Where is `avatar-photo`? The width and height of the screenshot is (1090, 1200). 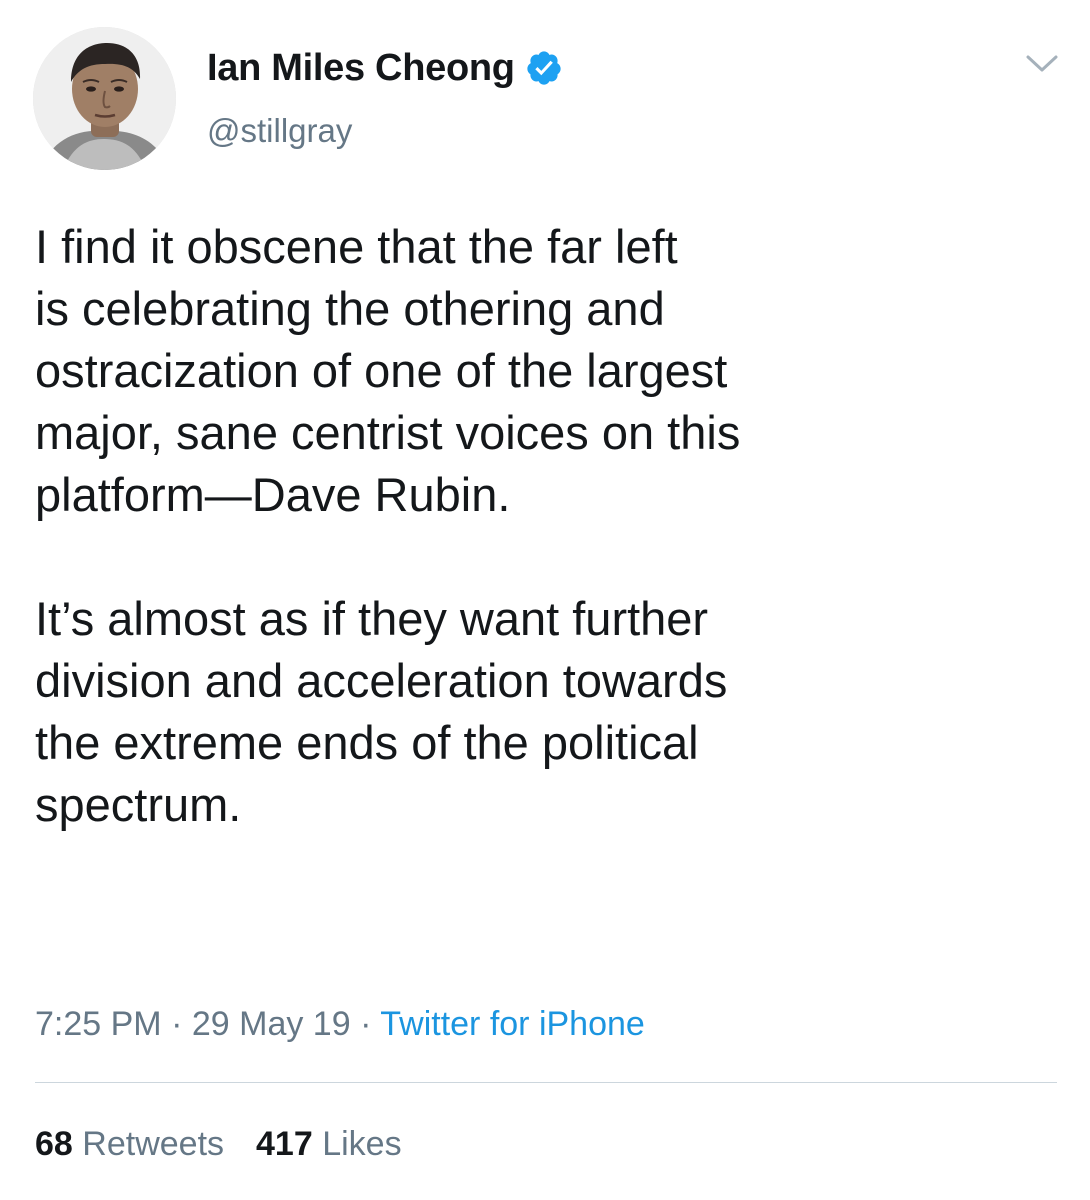
avatar-photo is located at coordinates (104, 98).